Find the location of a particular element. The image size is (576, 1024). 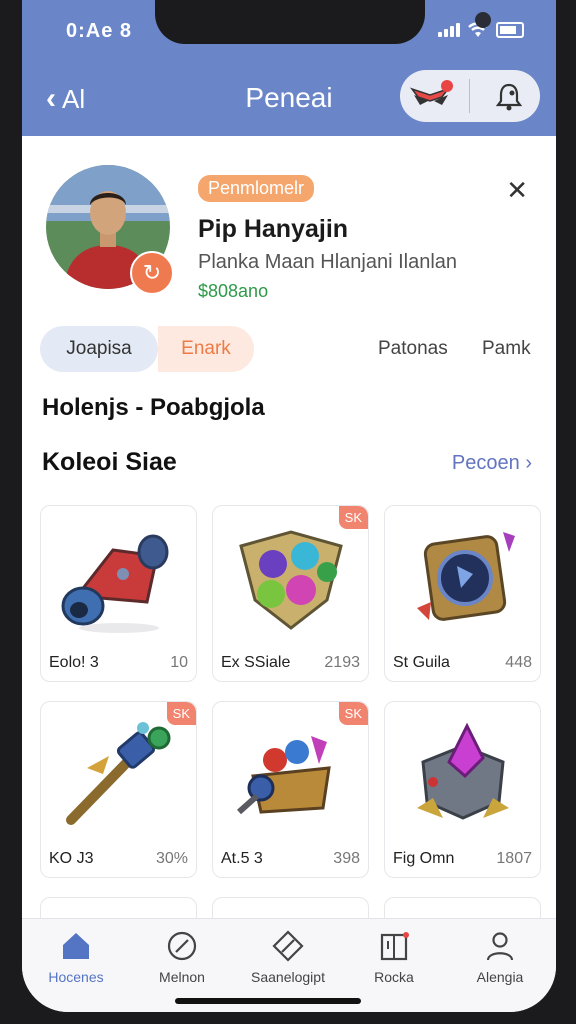

notch is located at coordinates (323, 22).